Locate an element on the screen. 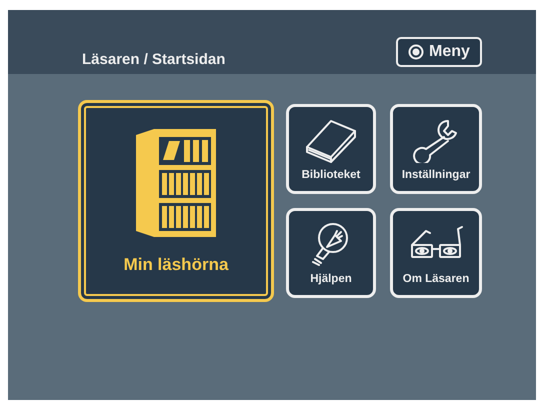 This screenshot has width=544, height=409. tile-button: Inställningar is located at coordinates (436, 149).